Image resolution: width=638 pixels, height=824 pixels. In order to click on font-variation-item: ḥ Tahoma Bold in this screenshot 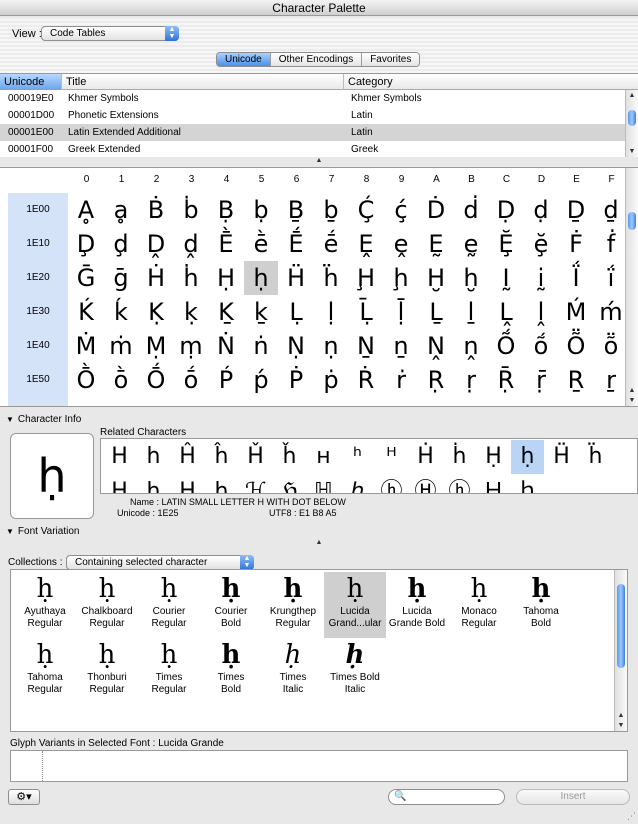, I will do `click(541, 605)`.